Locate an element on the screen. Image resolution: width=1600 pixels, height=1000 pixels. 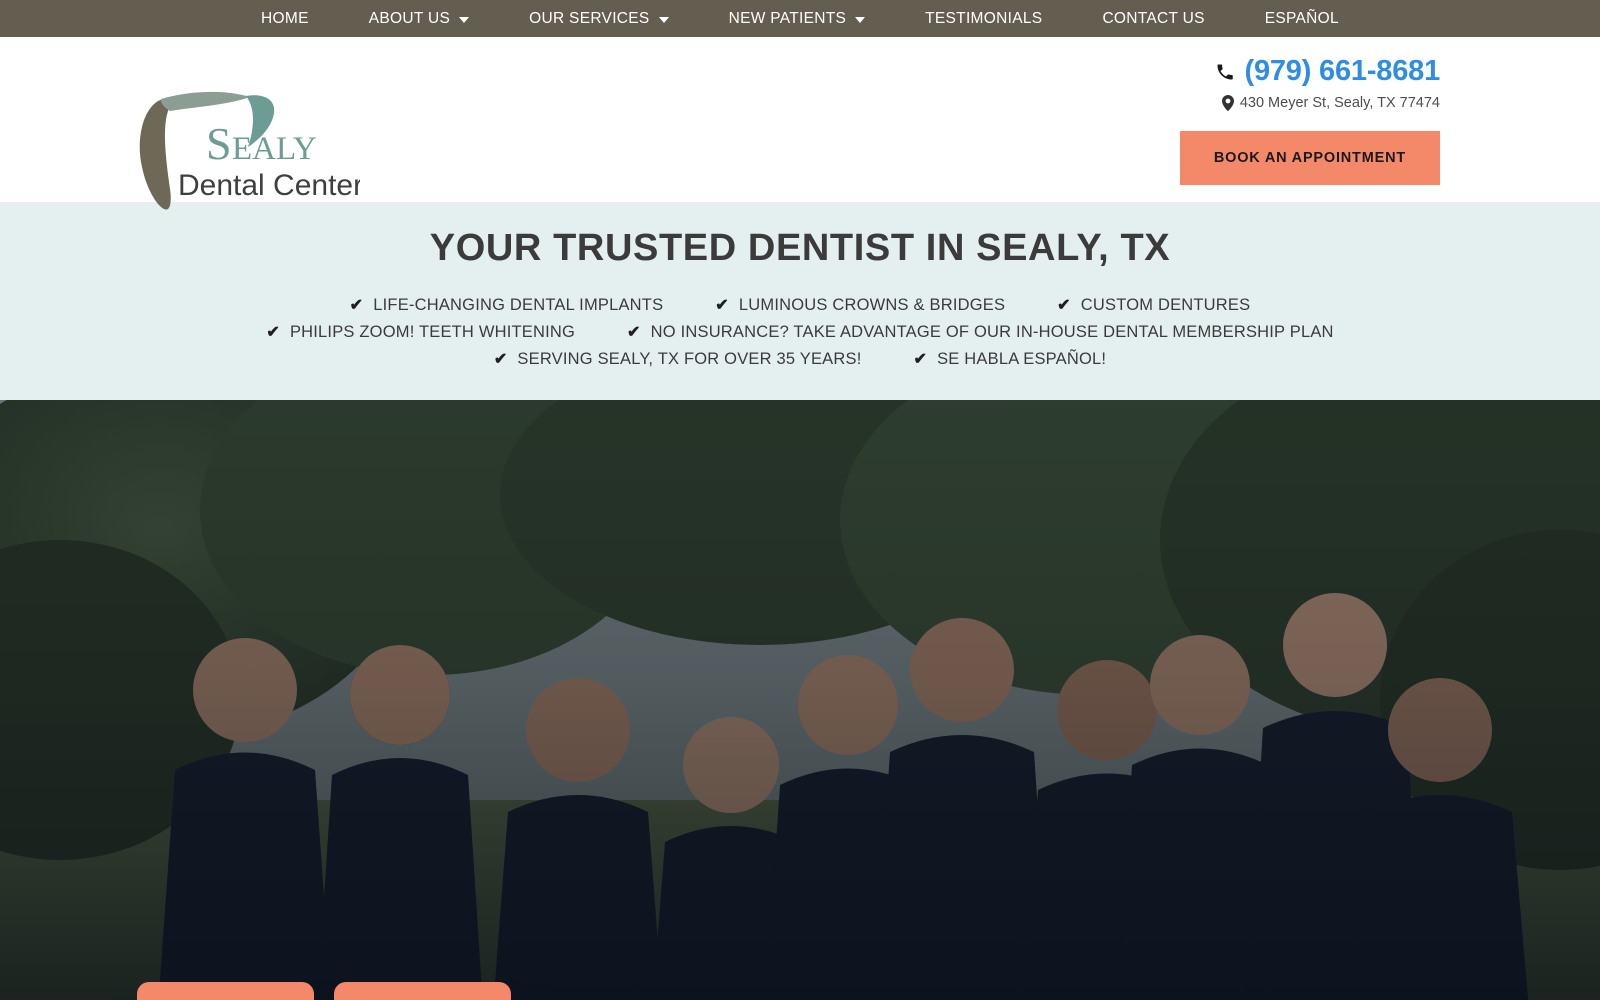
nav-item-espanol: ESPAÑOL is located at coordinates (1302, 18).